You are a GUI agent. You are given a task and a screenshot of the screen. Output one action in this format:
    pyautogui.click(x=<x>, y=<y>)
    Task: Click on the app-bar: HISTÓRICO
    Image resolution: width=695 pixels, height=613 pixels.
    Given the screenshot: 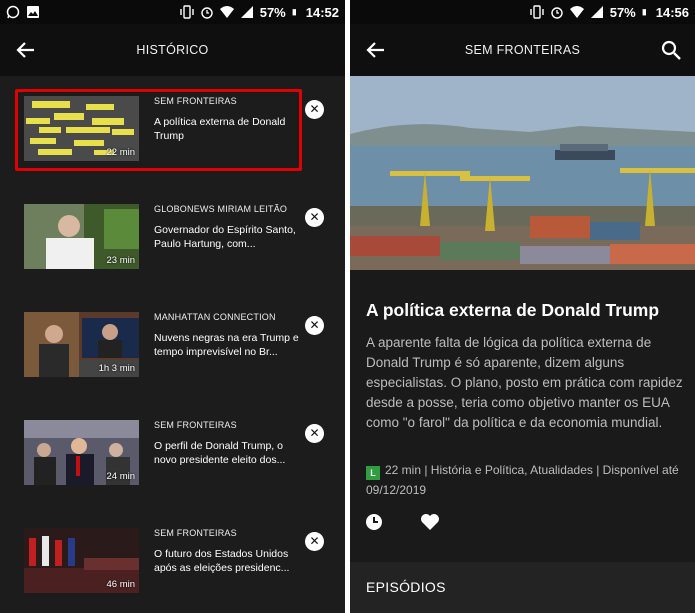 What is the action you would take?
    pyautogui.click(x=172, y=50)
    